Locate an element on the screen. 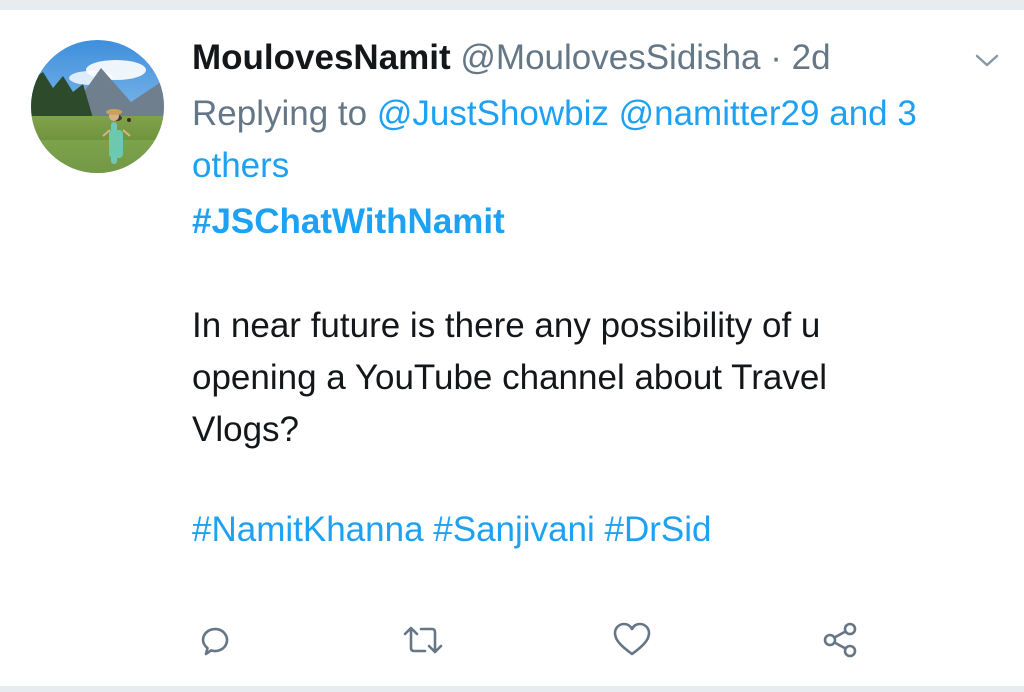  hashtag-link: #DrSid is located at coordinates (658, 529).